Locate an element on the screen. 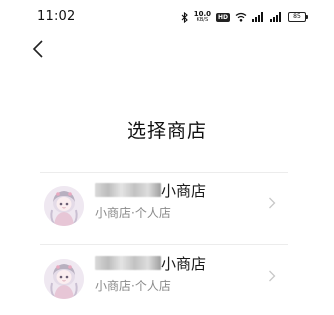 The width and height of the screenshot is (334, 315). back-button is located at coordinates (38, 49).